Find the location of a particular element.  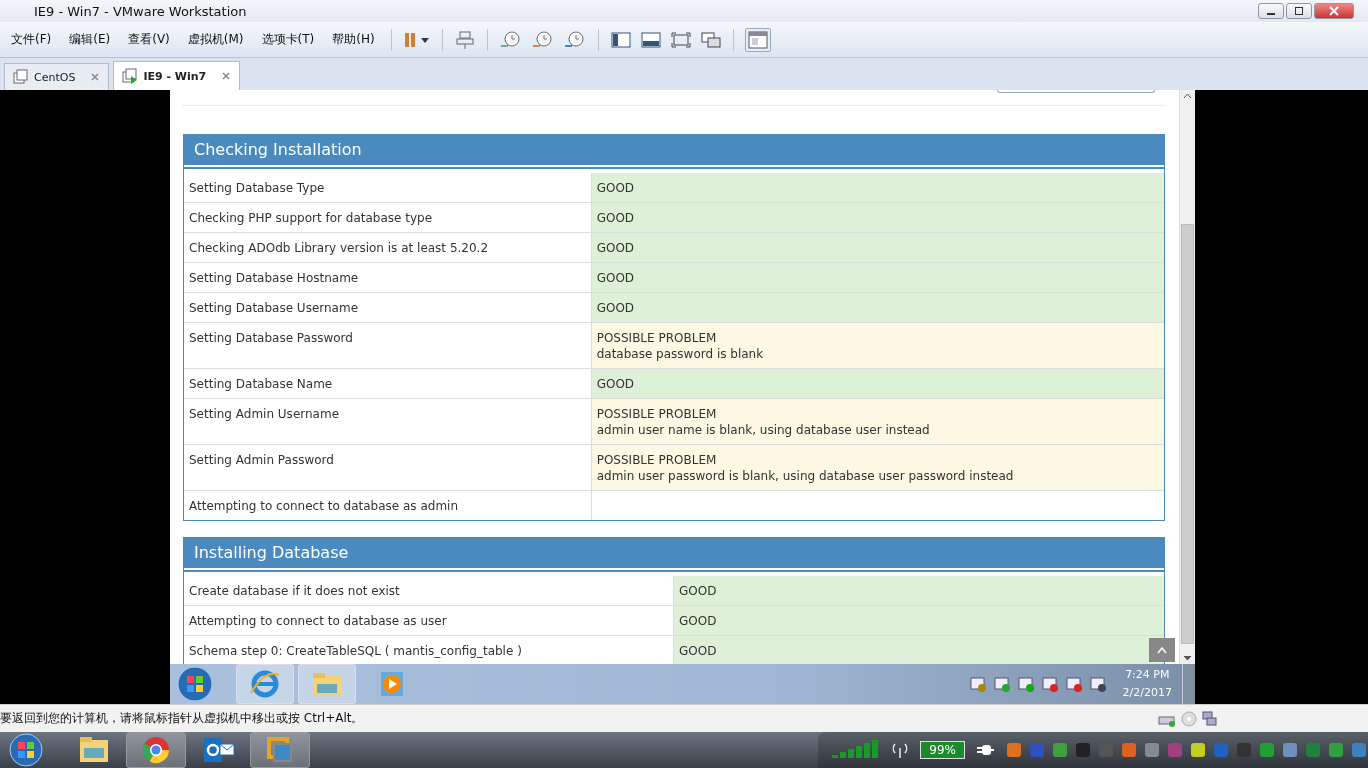

vm-tab: CentOS is located at coordinates (57, 76).